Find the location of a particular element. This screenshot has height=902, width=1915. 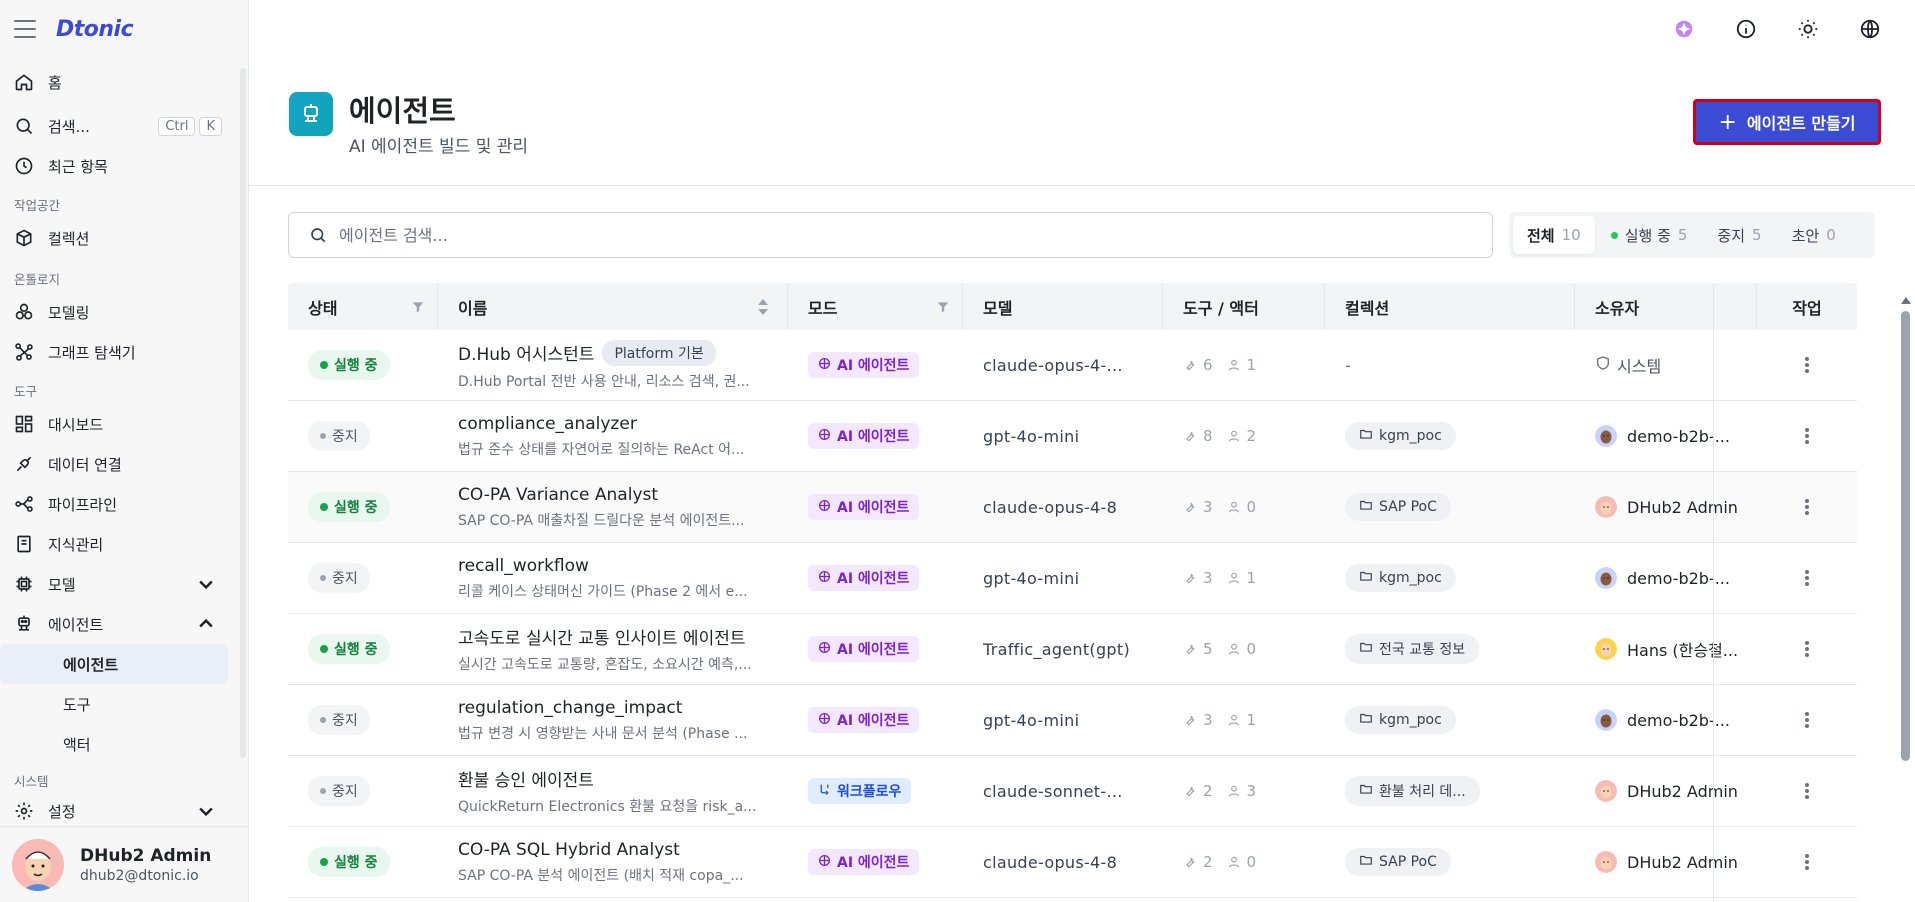

search-input is located at coordinates (889, 235).